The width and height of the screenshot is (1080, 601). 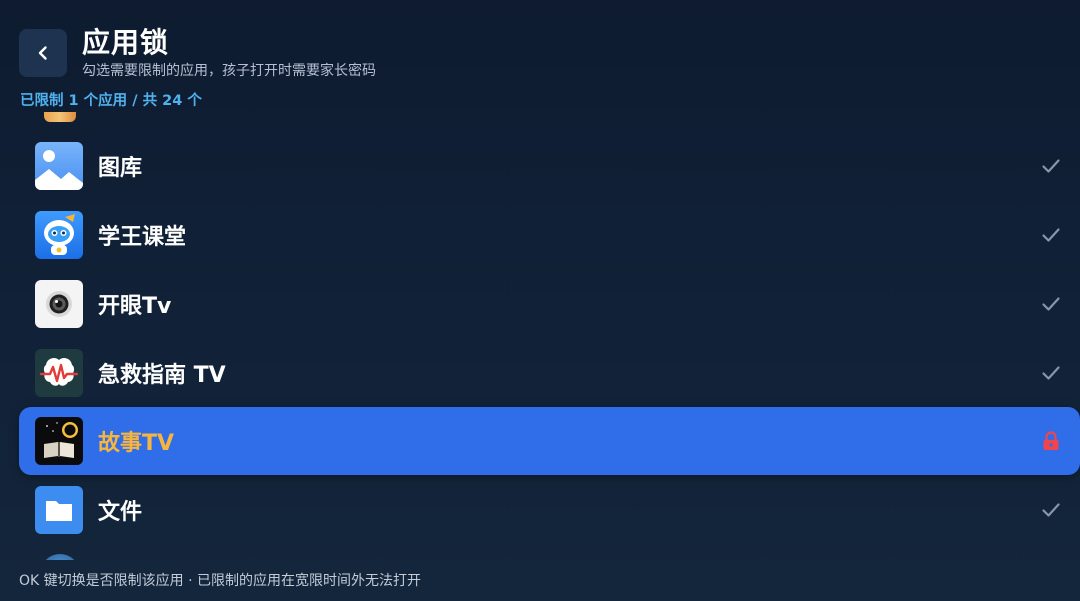 I want to click on page-subtitle: 勾选需要限制的应用，孩子打开时需要家长密码, so click(x=229, y=71).